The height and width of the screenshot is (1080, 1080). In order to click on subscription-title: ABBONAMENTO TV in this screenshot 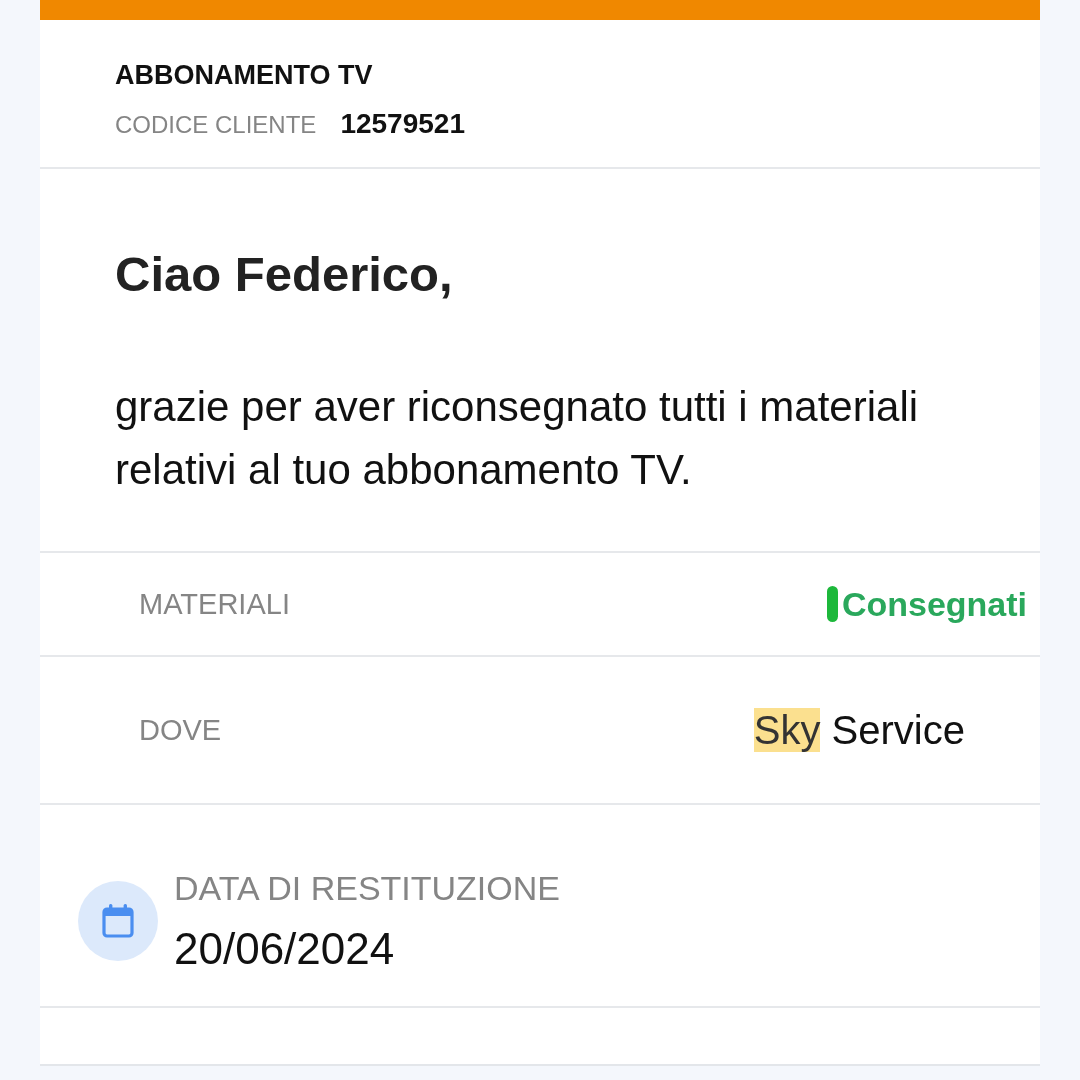, I will do `click(244, 75)`.